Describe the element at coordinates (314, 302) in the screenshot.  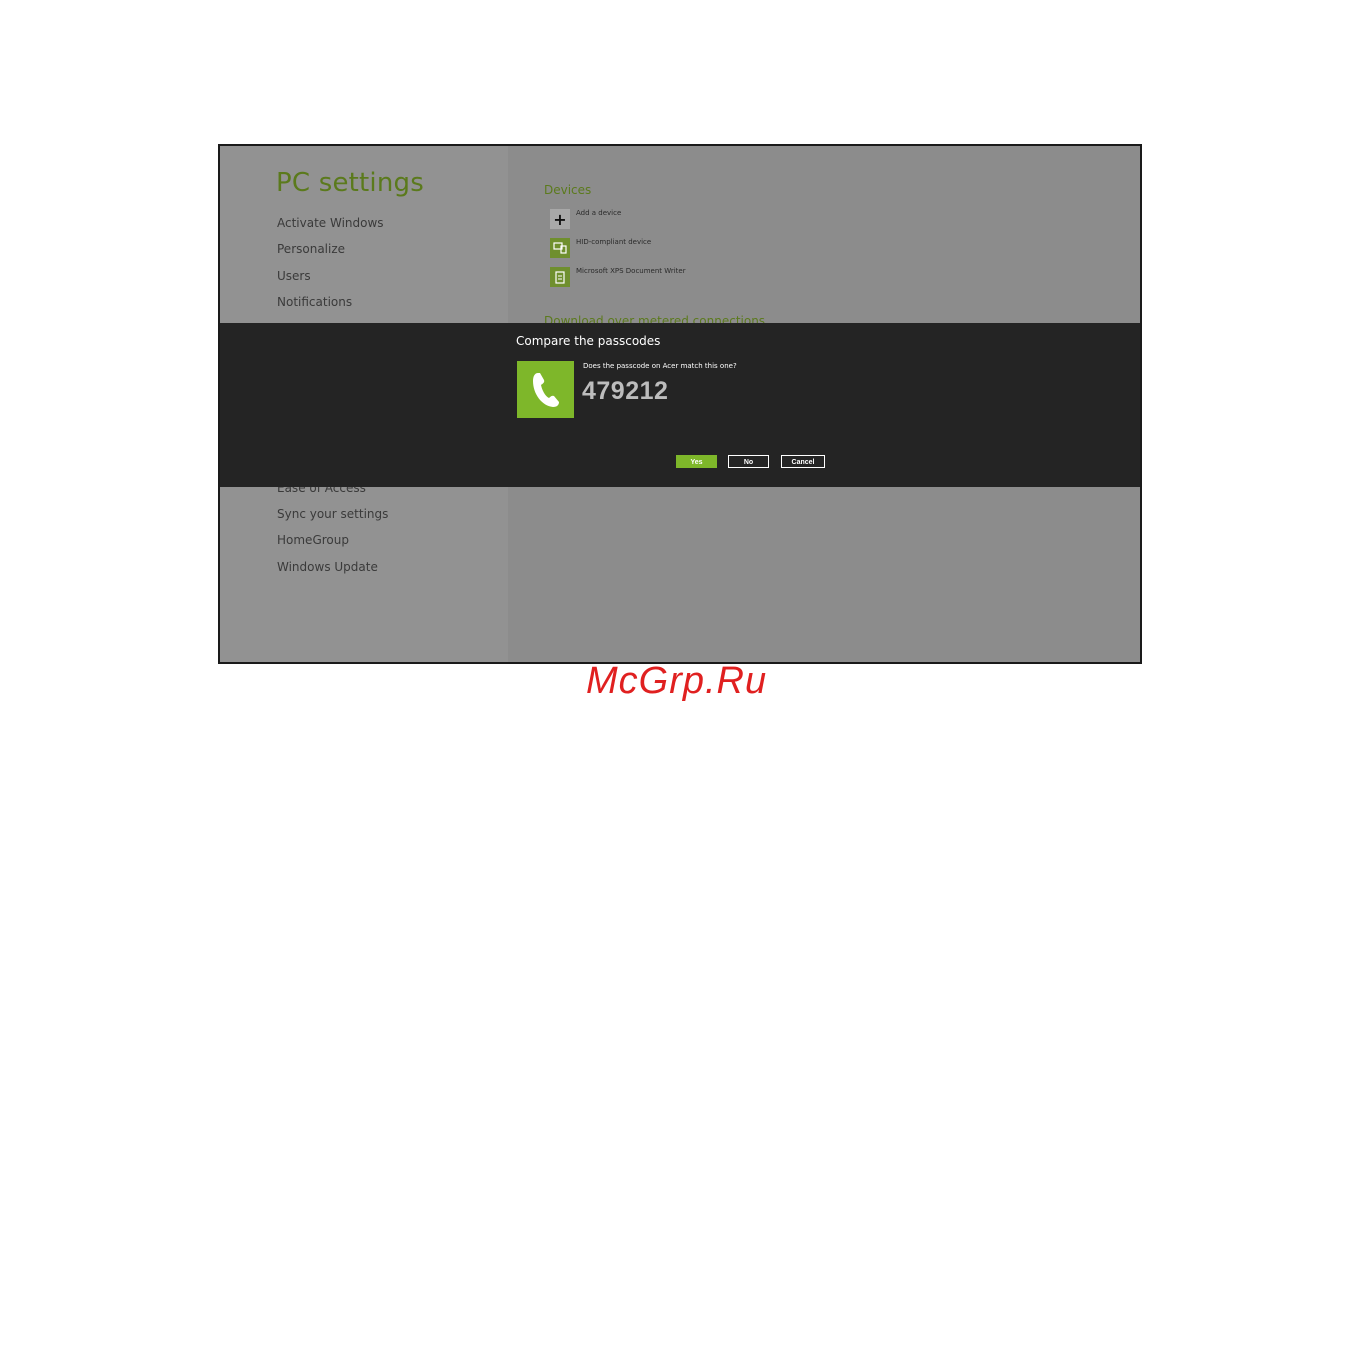
I see `nav-item-notifications: Notifications` at that location.